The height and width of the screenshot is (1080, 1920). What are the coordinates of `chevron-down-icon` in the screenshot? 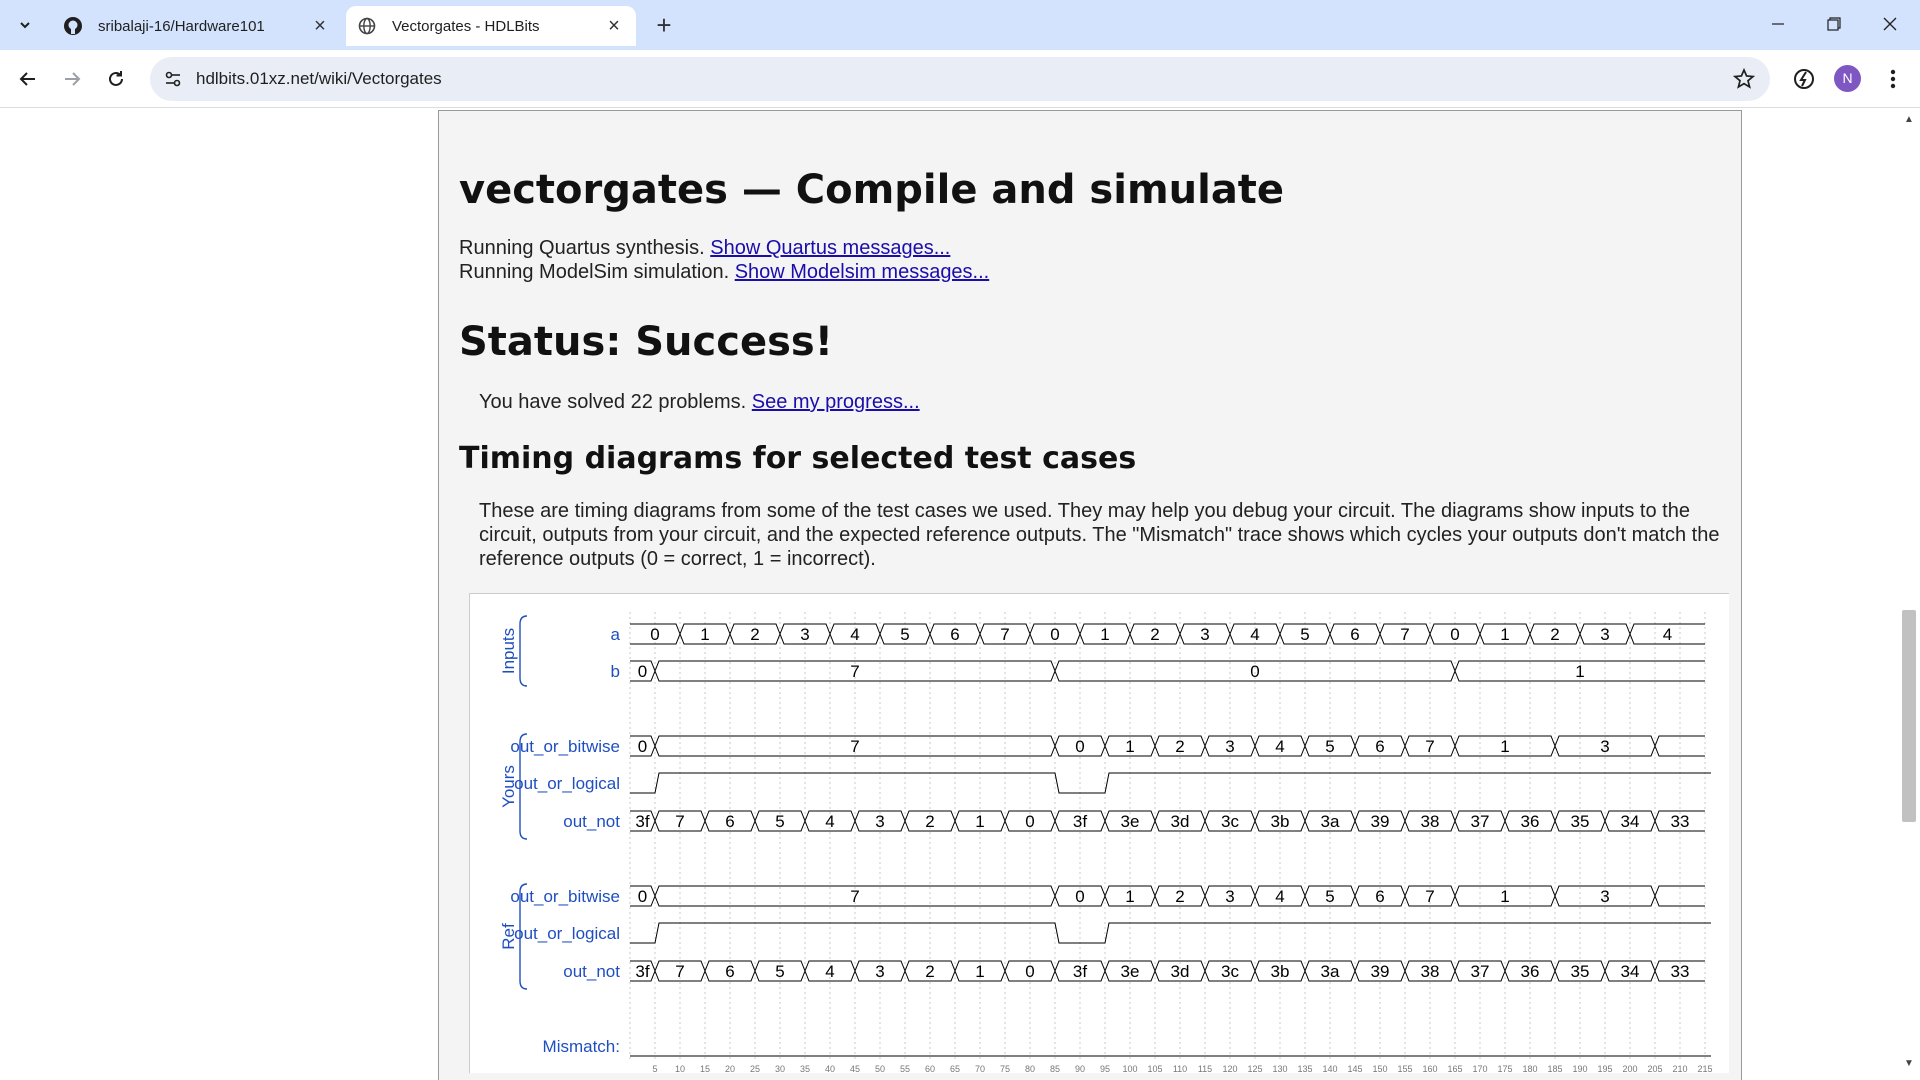 It's located at (25, 25).